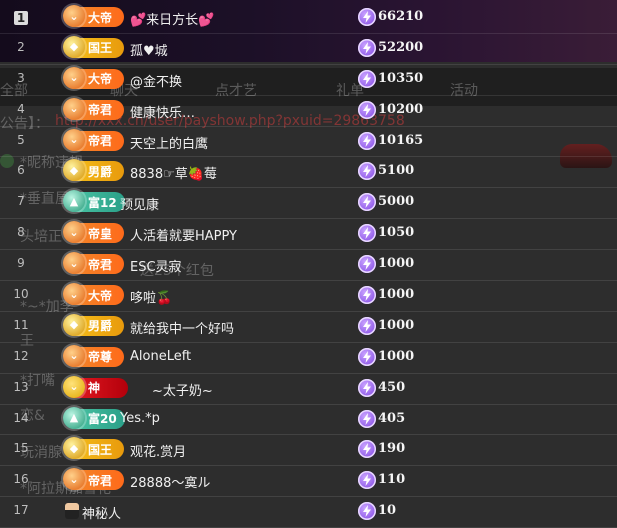 This screenshot has width=617, height=528. Describe the element at coordinates (182, 327) in the screenshot. I see `user-nickname: 就给我中一个好吗` at that location.